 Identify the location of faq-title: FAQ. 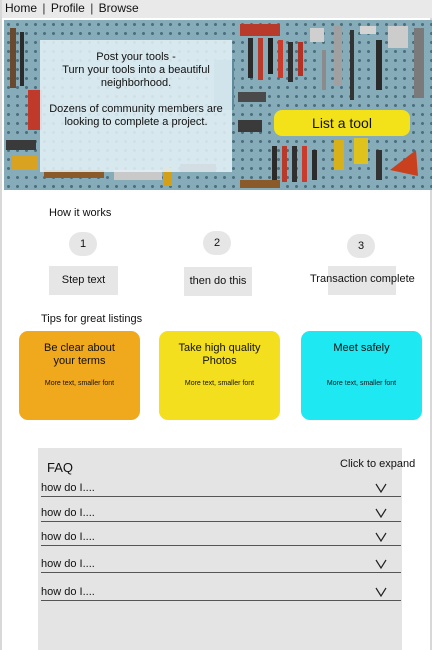
(60, 467).